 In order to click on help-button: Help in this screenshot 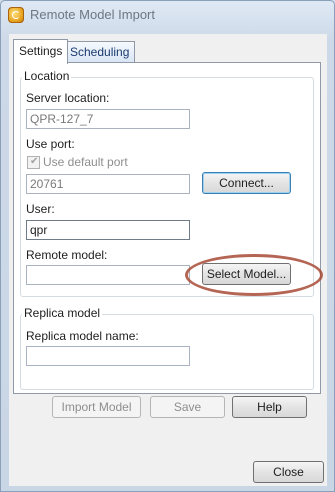, I will do `click(269, 407)`.